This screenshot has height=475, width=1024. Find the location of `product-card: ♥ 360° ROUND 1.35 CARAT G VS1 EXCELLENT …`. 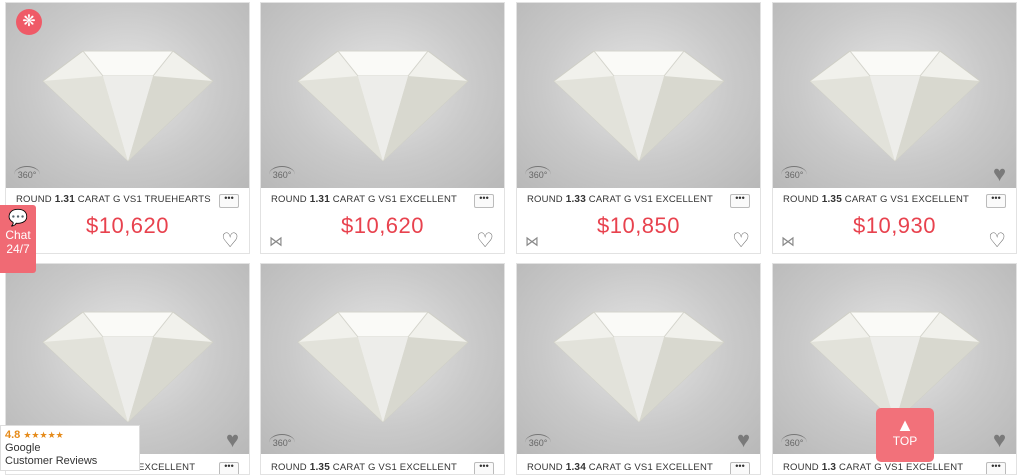

product-card: ♥ 360° ROUND 1.35 CARAT G VS1 EXCELLENT … is located at coordinates (894, 128).